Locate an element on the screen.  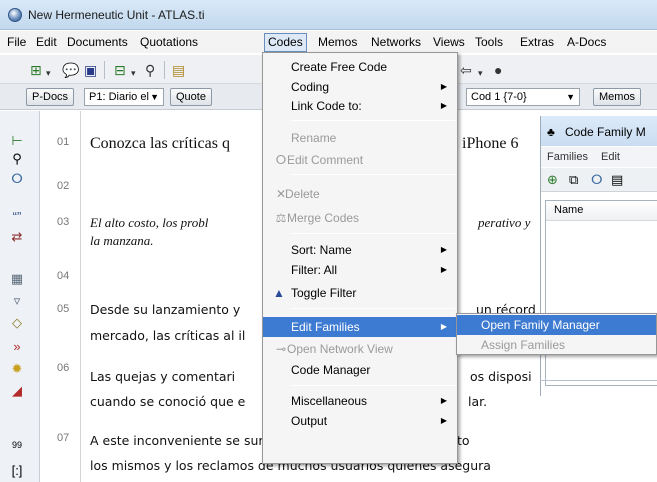
menu-quotations: Quotations is located at coordinates (169, 42).